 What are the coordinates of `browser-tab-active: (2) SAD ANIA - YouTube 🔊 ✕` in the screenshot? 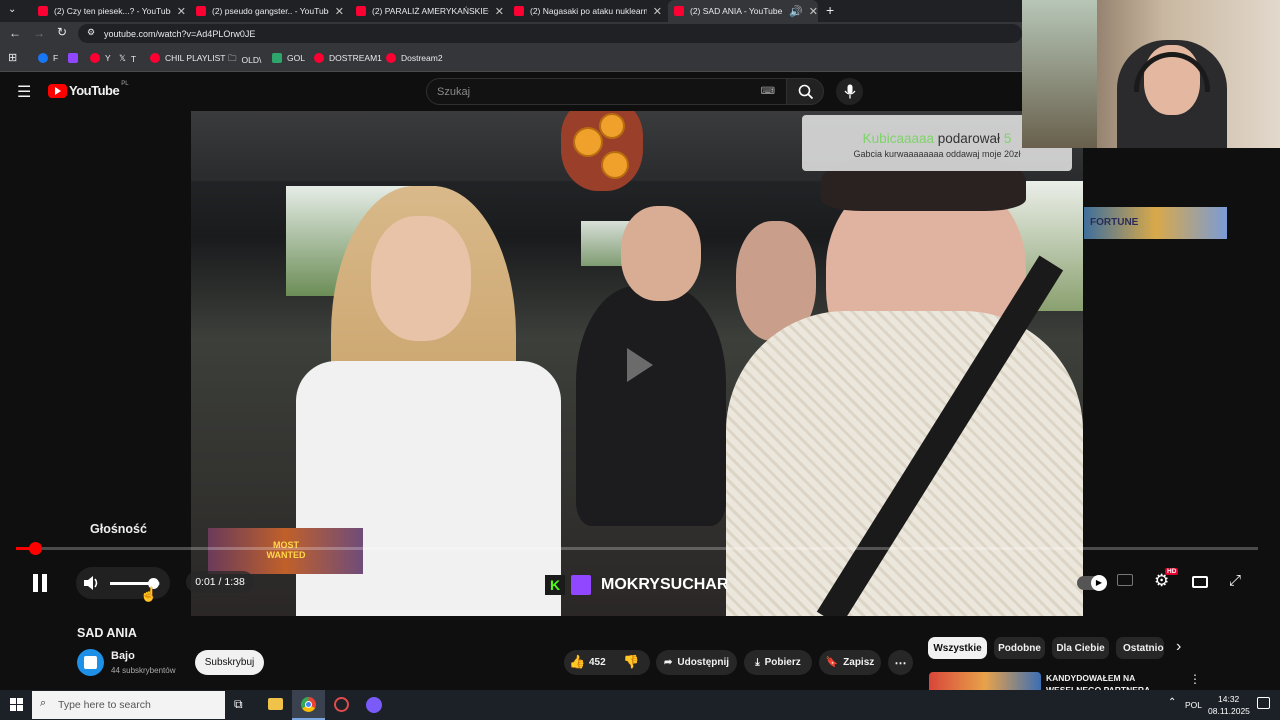 It's located at (743, 11).